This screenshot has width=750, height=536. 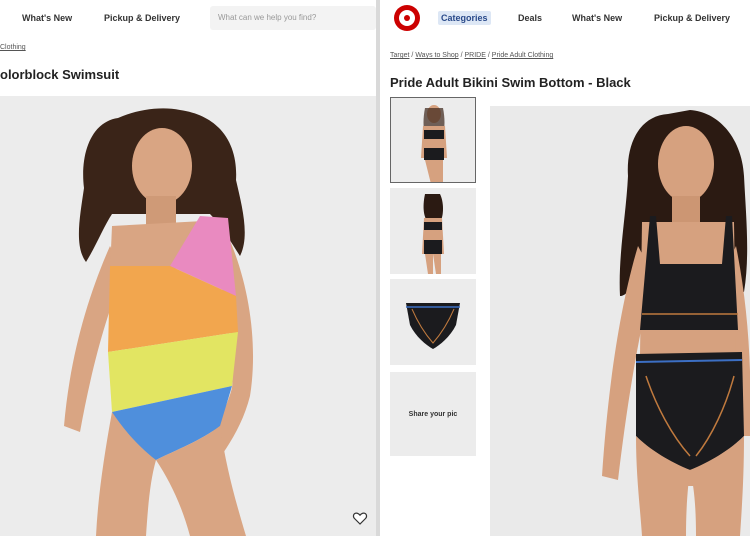 I want to click on thumbnail-front-photo, so click(x=434, y=143).